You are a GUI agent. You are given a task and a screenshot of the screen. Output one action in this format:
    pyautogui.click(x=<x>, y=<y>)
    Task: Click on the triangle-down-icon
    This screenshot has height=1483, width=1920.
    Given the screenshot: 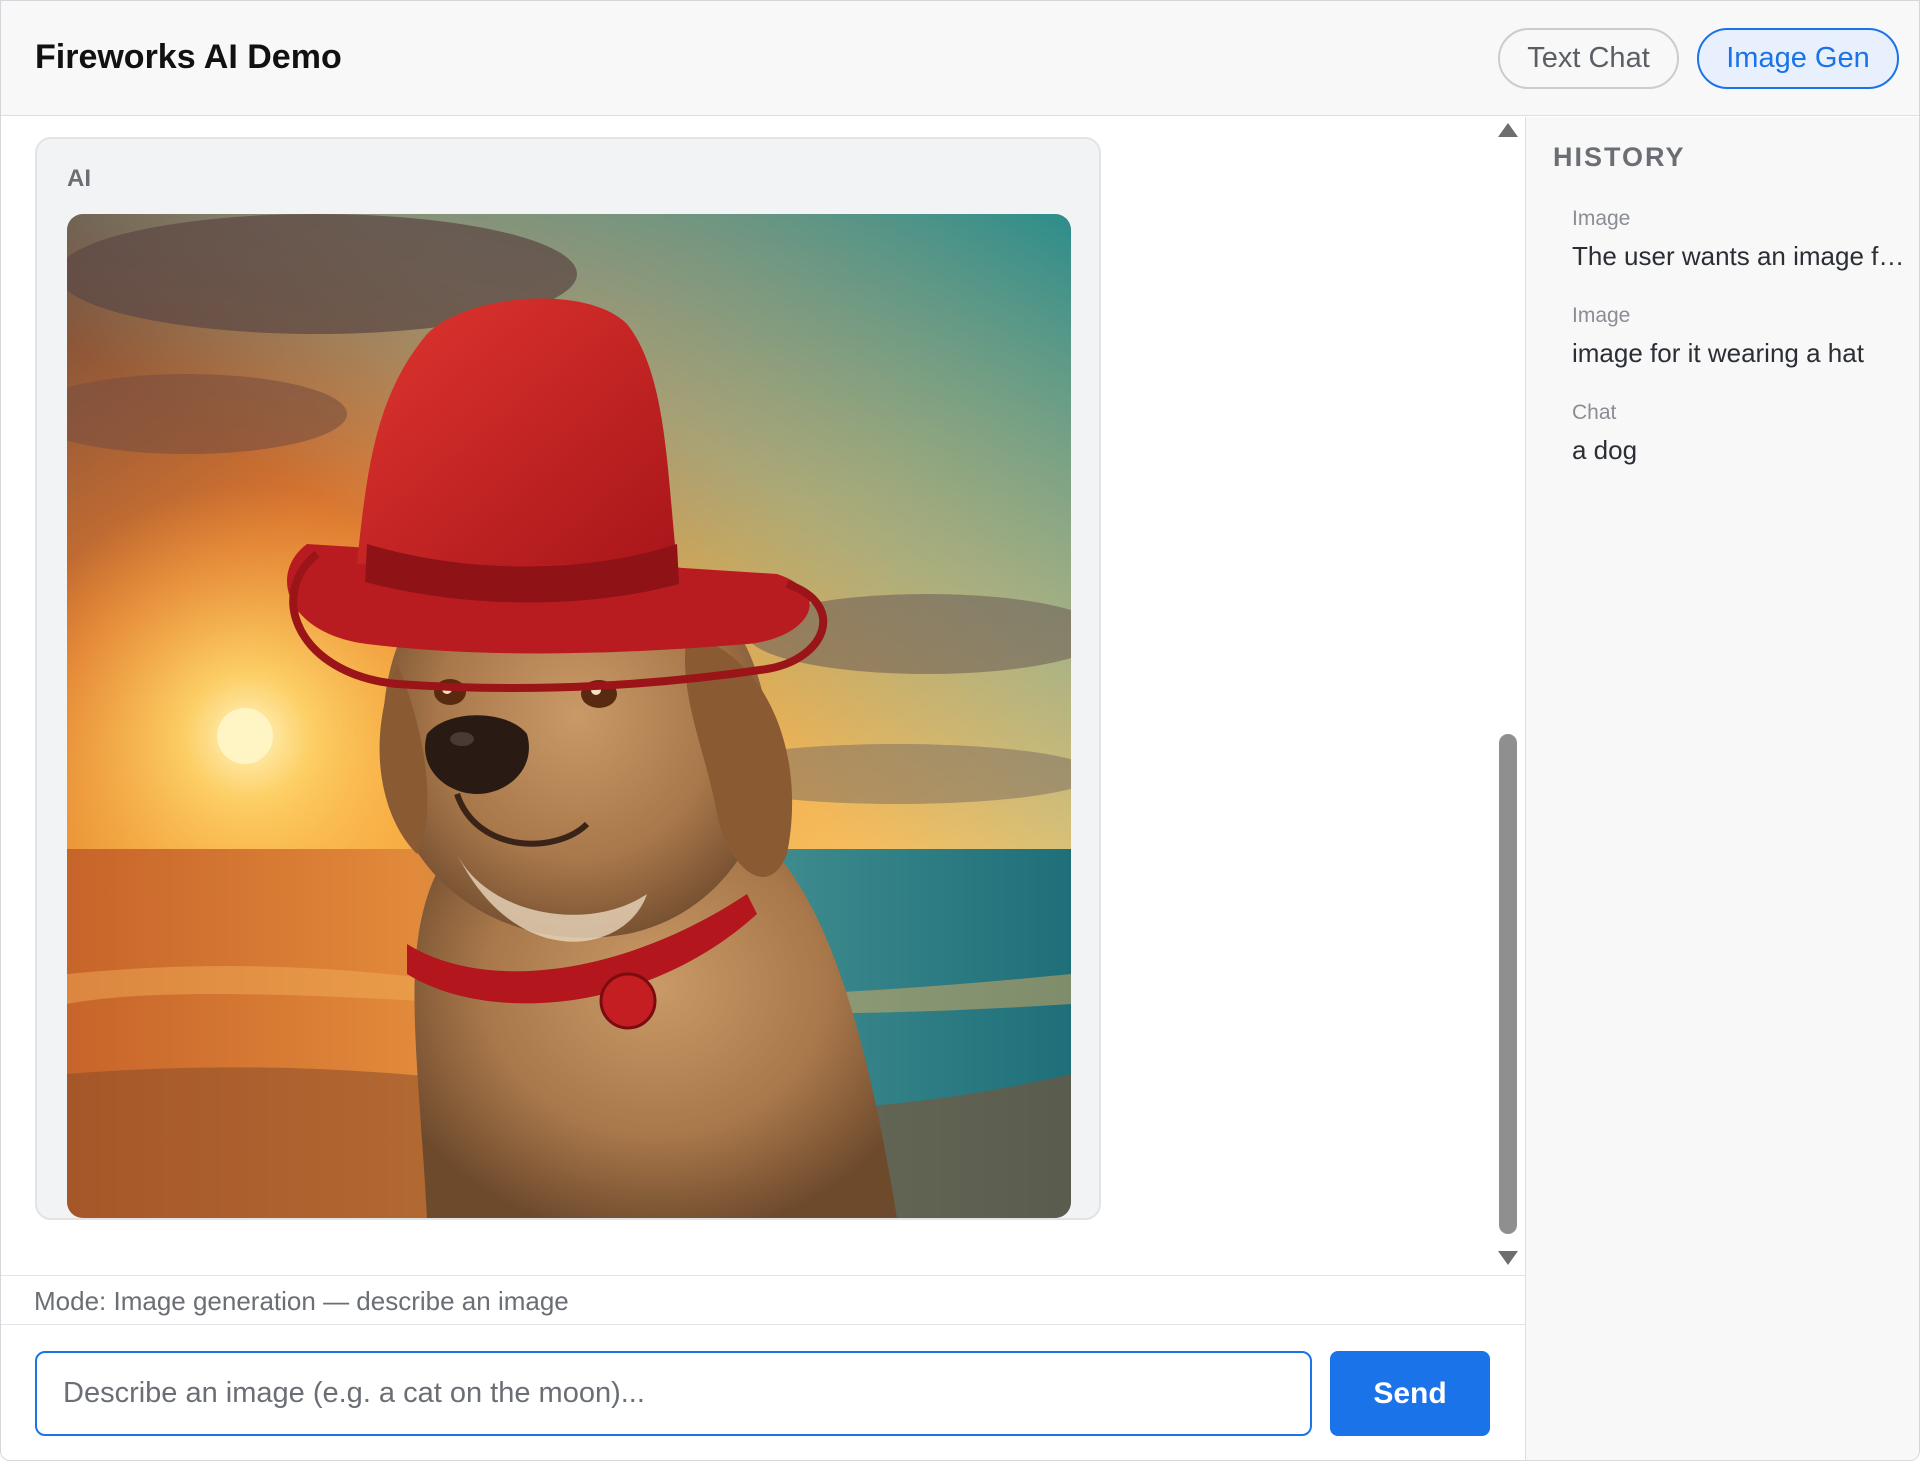 What is the action you would take?
    pyautogui.click(x=1508, y=1258)
    